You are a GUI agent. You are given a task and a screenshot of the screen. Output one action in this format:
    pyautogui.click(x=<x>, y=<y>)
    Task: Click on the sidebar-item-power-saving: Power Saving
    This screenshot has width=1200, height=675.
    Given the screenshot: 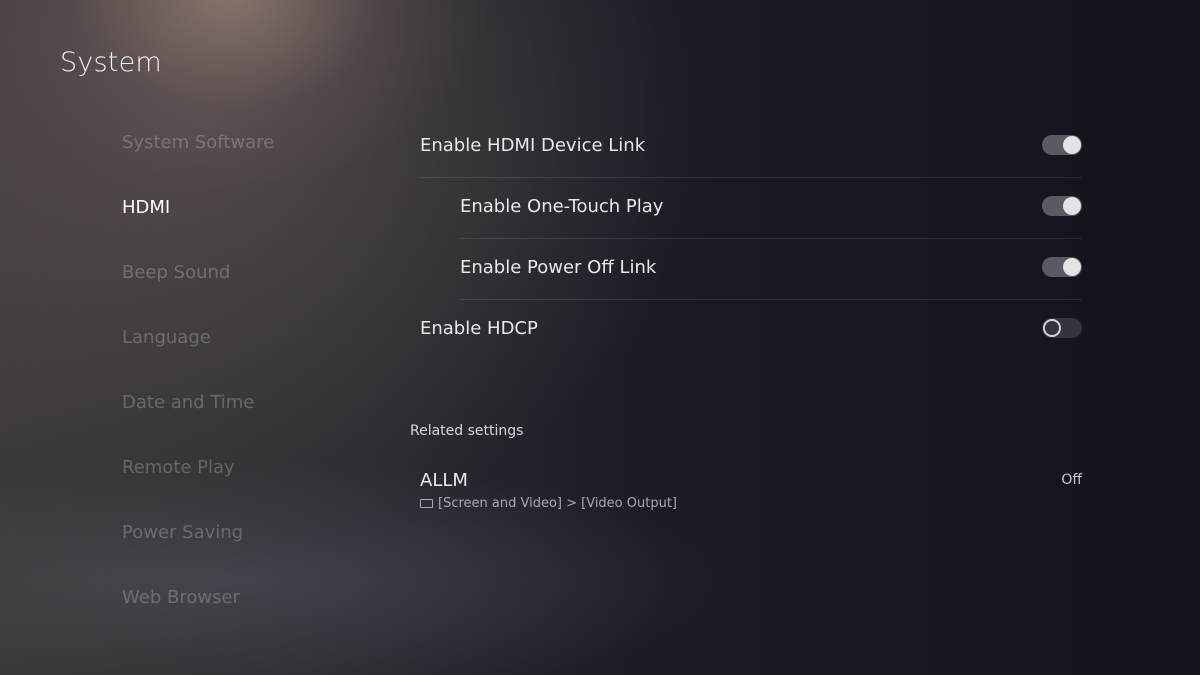 What is the action you would take?
    pyautogui.click(x=182, y=532)
    